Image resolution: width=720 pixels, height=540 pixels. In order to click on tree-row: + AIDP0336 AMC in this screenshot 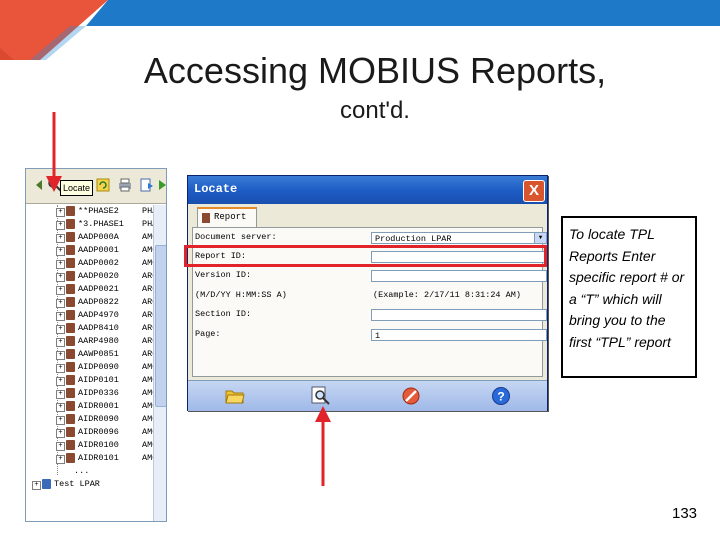, I will do `click(92, 393)`.